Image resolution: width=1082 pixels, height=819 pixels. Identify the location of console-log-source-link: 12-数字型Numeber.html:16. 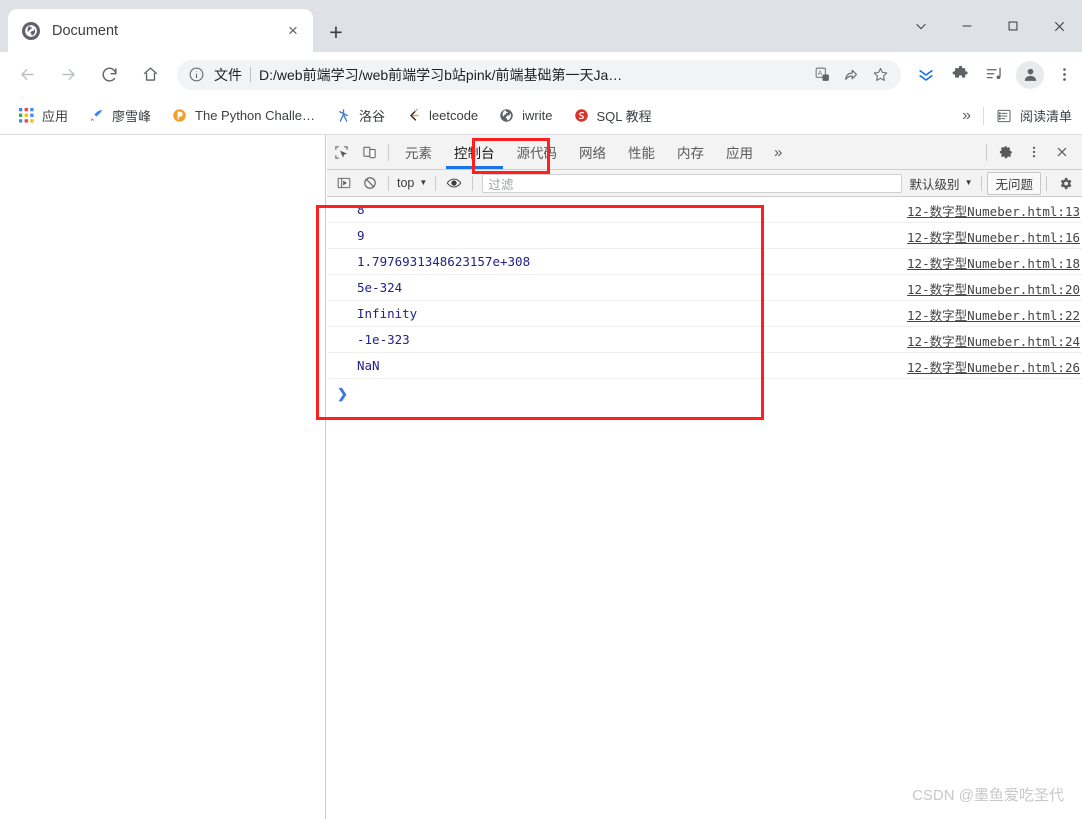
(993, 236).